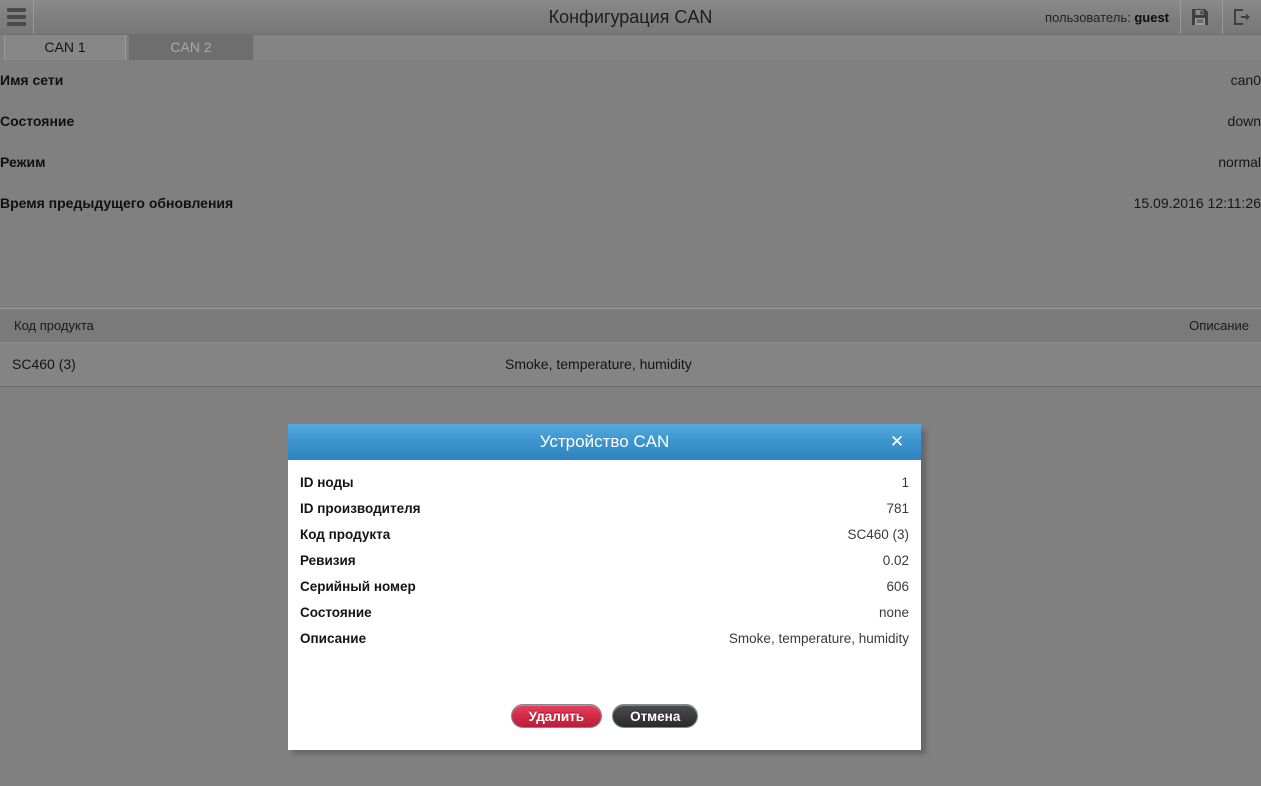 The width and height of the screenshot is (1261, 786). What do you see at coordinates (630, 162) in the screenshot?
I see `info-row-mode: Режим normal` at bounding box center [630, 162].